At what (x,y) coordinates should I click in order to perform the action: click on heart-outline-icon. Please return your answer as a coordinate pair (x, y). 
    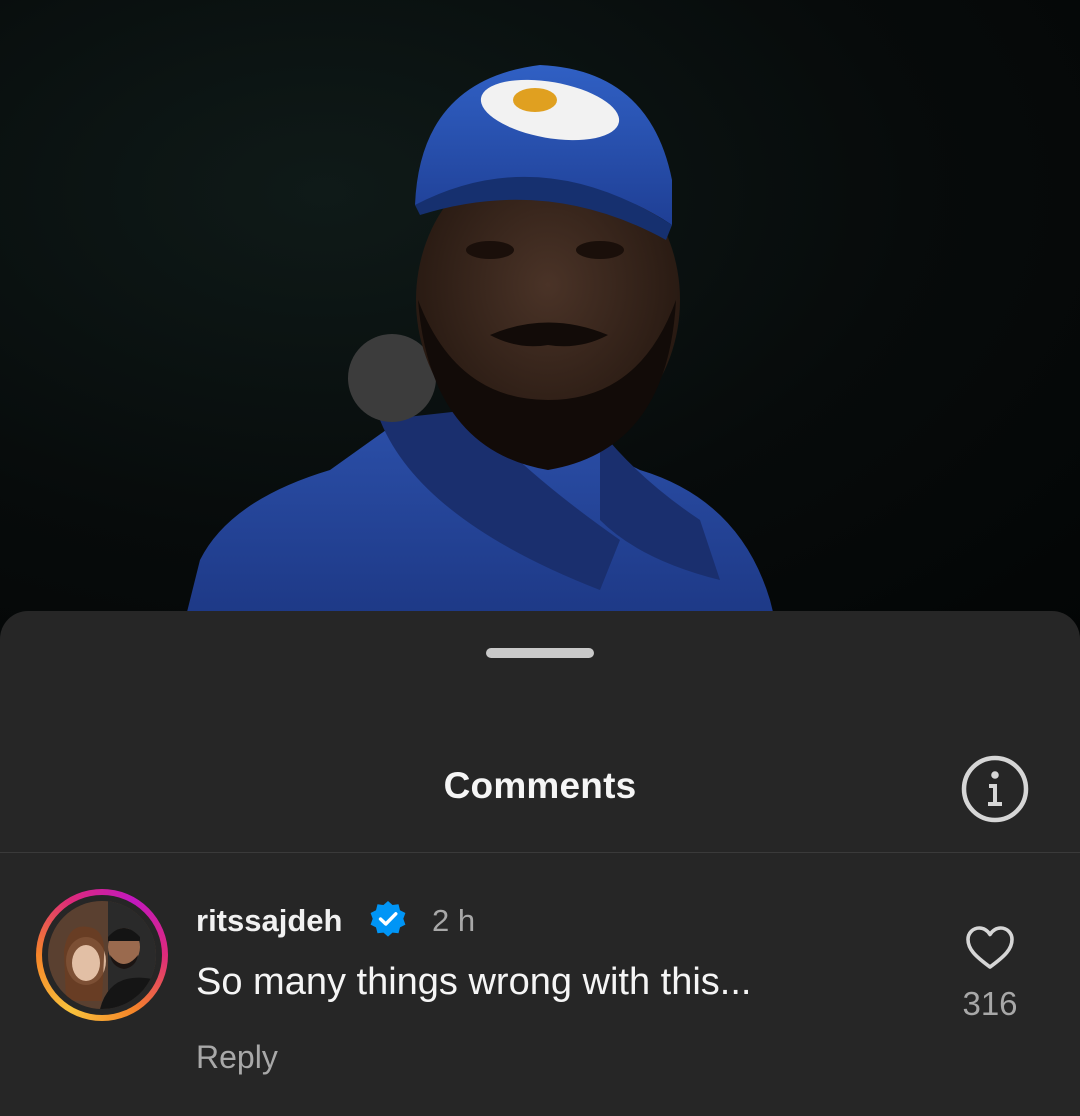
    Looking at the image, I should click on (990, 947).